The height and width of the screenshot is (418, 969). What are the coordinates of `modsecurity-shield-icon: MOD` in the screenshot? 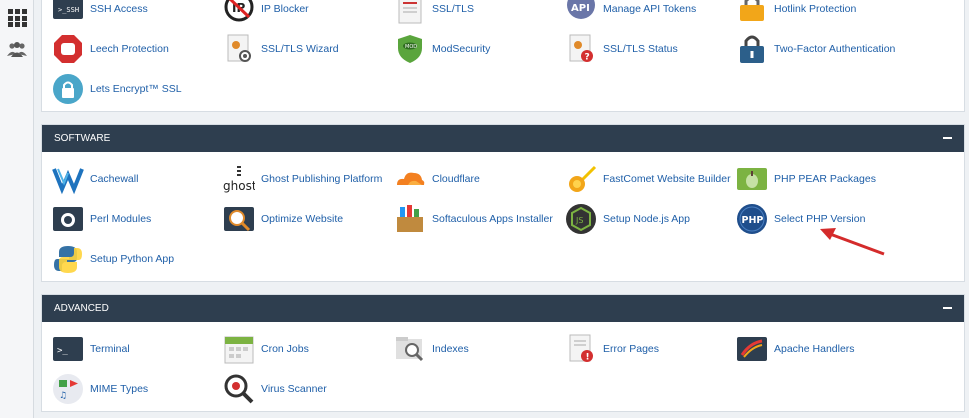 It's located at (410, 49).